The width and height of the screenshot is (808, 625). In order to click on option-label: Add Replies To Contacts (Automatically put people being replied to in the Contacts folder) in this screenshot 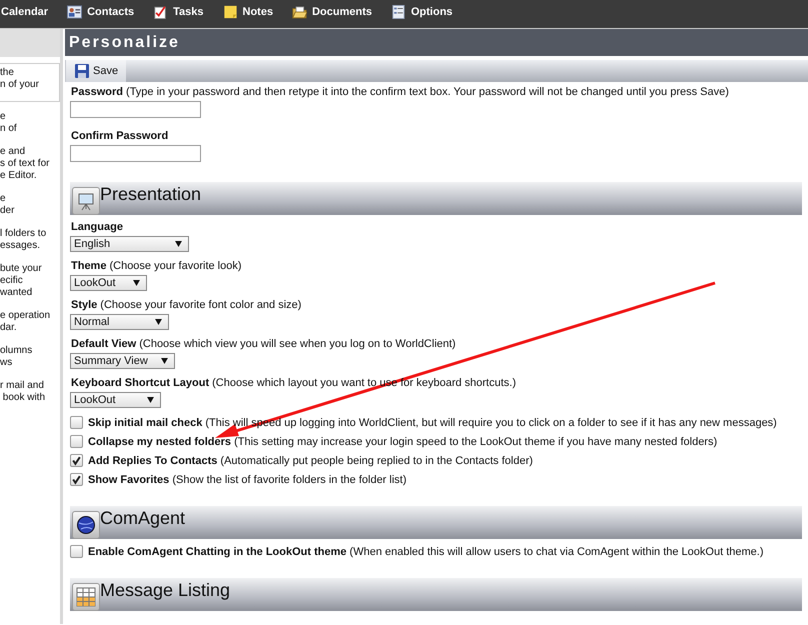, I will do `click(310, 460)`.